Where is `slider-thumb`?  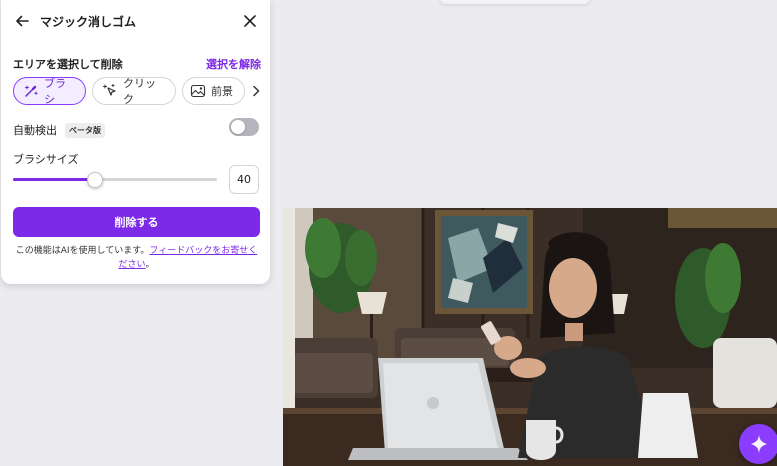 slider-thumb is located at coordinates (94, 180).